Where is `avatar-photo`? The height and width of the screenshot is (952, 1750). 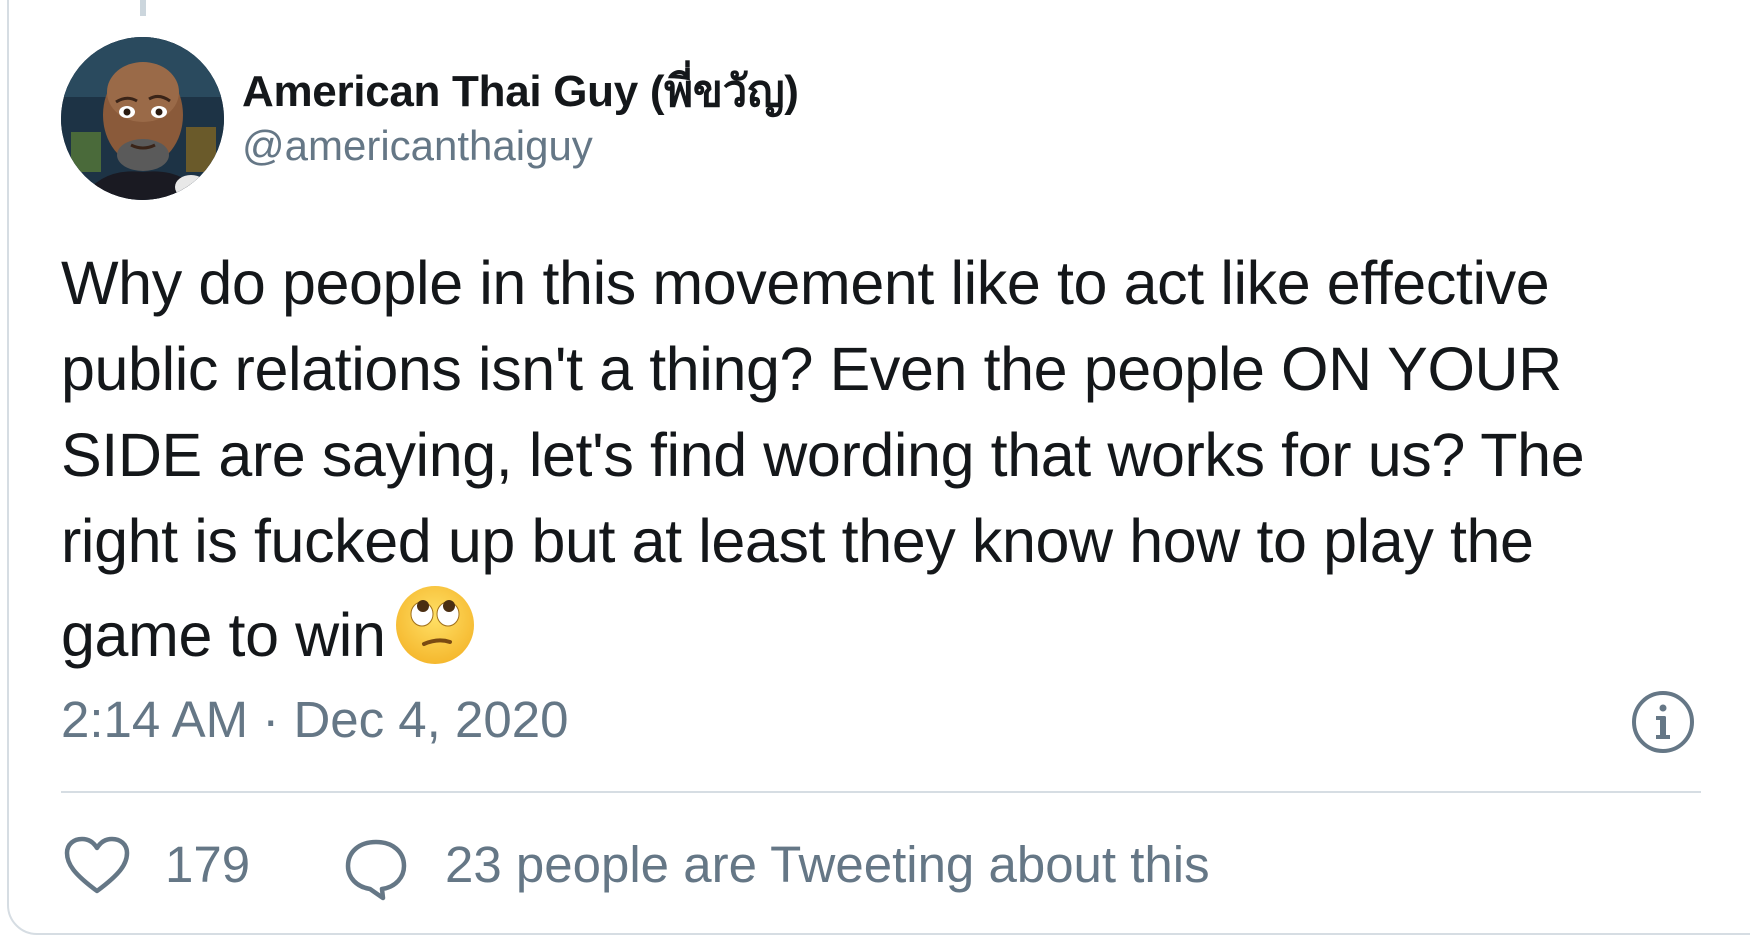 avatar-photo is located at coordinates (142, 118).